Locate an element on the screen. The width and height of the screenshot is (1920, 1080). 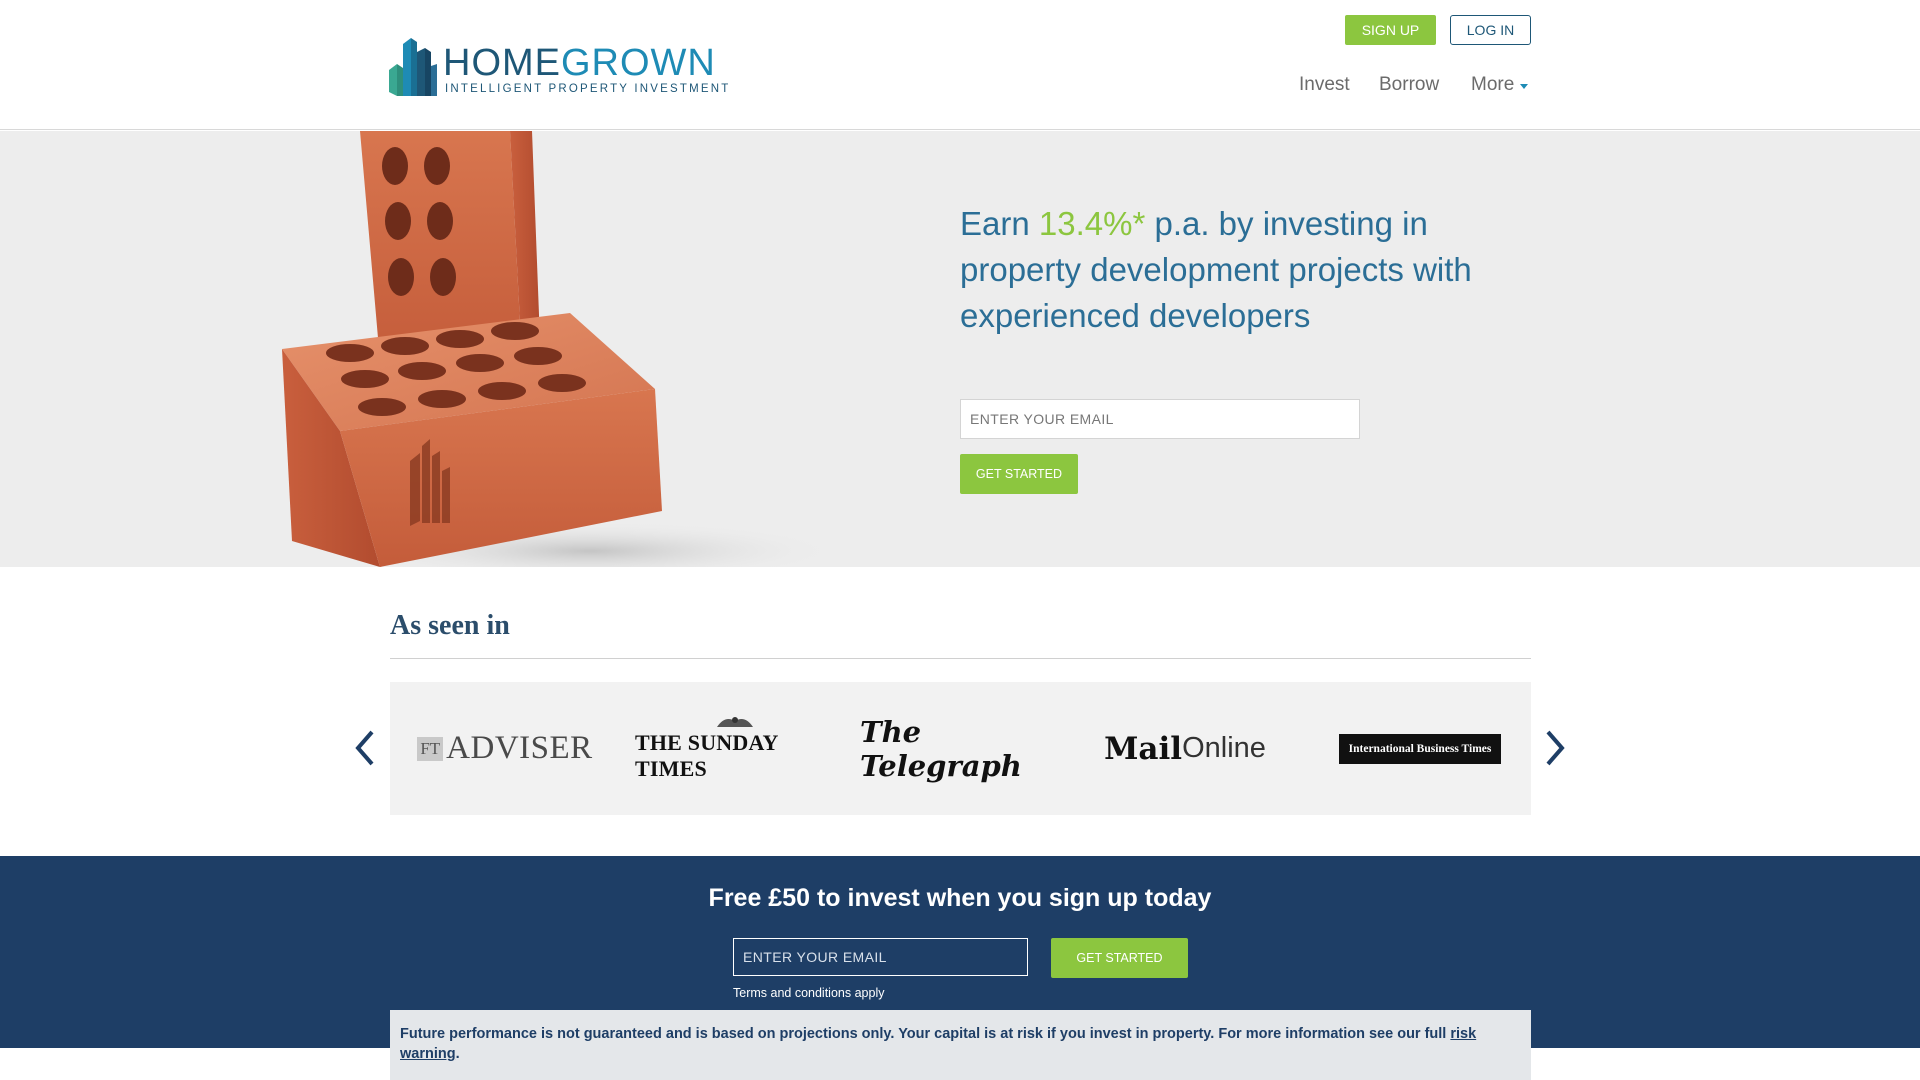
nav-more: More is located at coordinates (1500, 85).